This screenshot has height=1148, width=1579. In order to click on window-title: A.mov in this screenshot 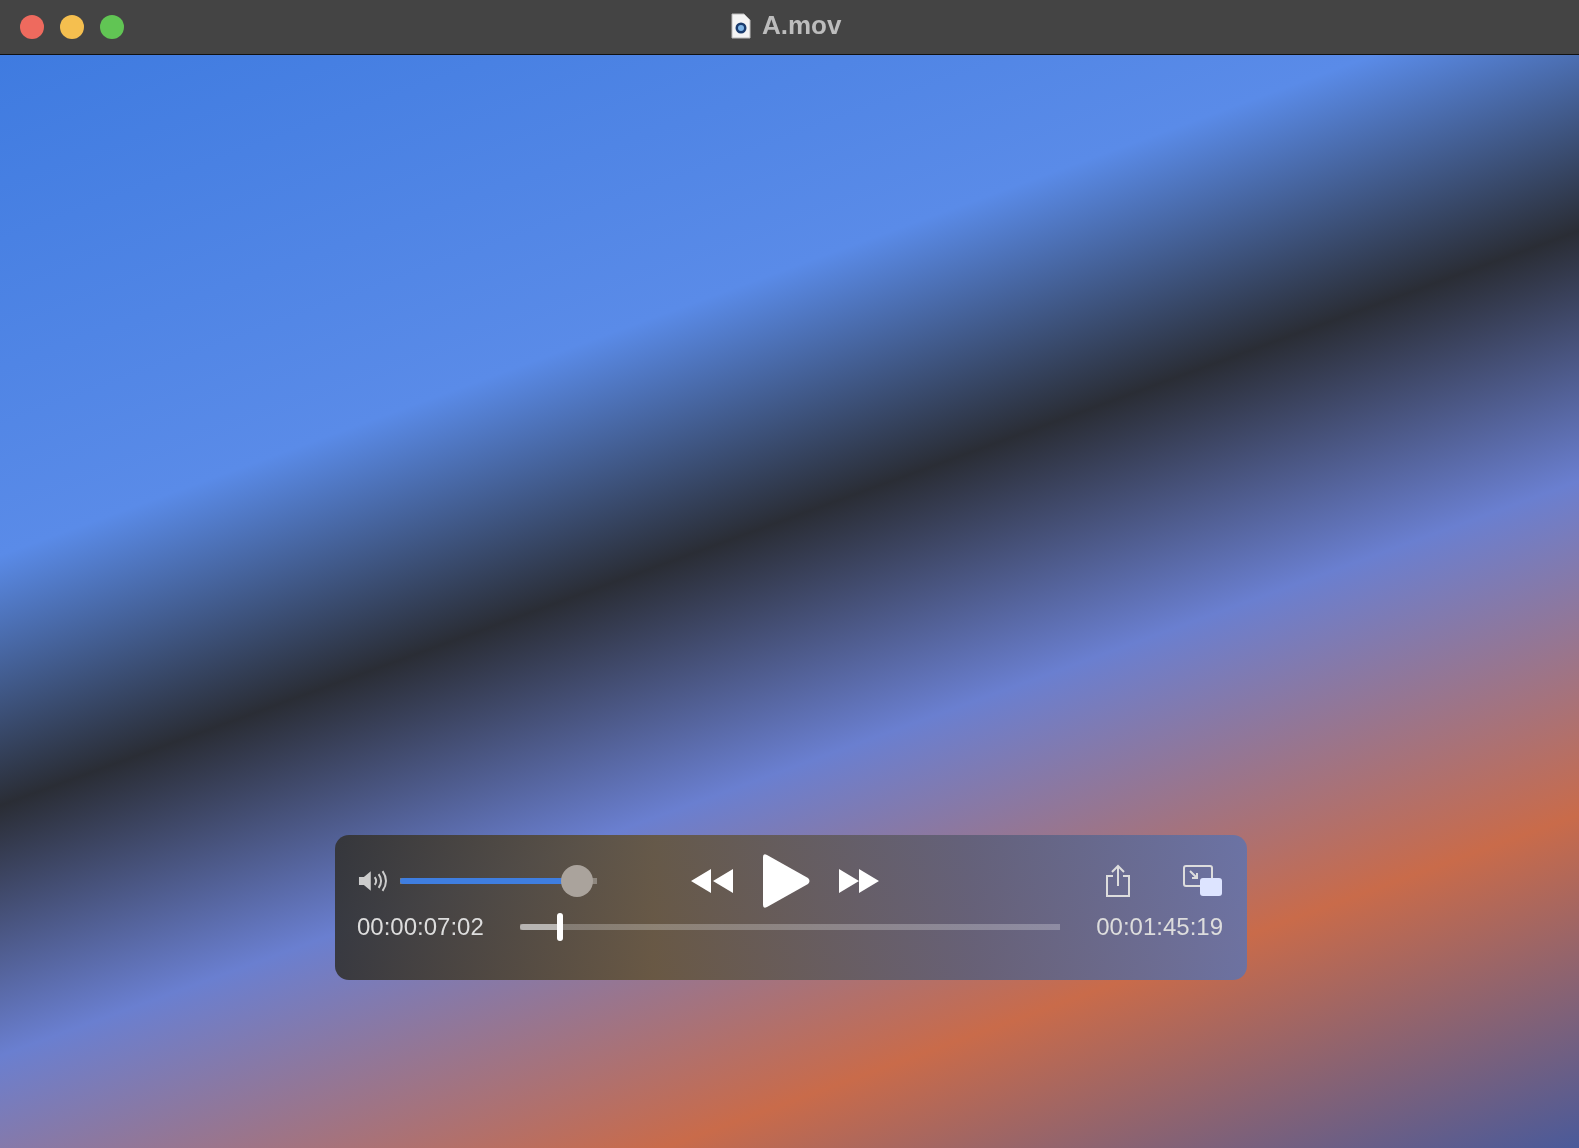, I will do `click(802, 25)`.